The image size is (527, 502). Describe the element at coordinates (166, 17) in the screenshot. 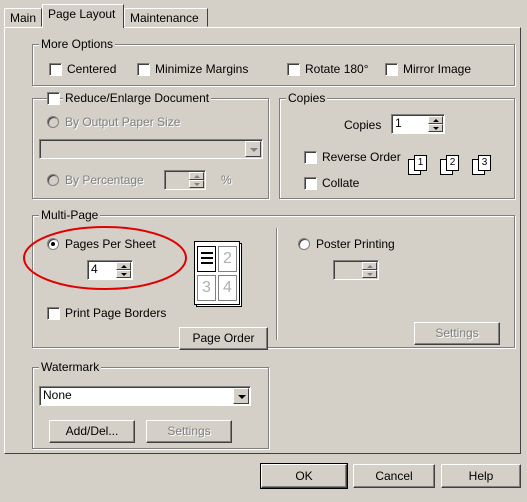

I see `tab-maintenance: Maintenance` at that location.